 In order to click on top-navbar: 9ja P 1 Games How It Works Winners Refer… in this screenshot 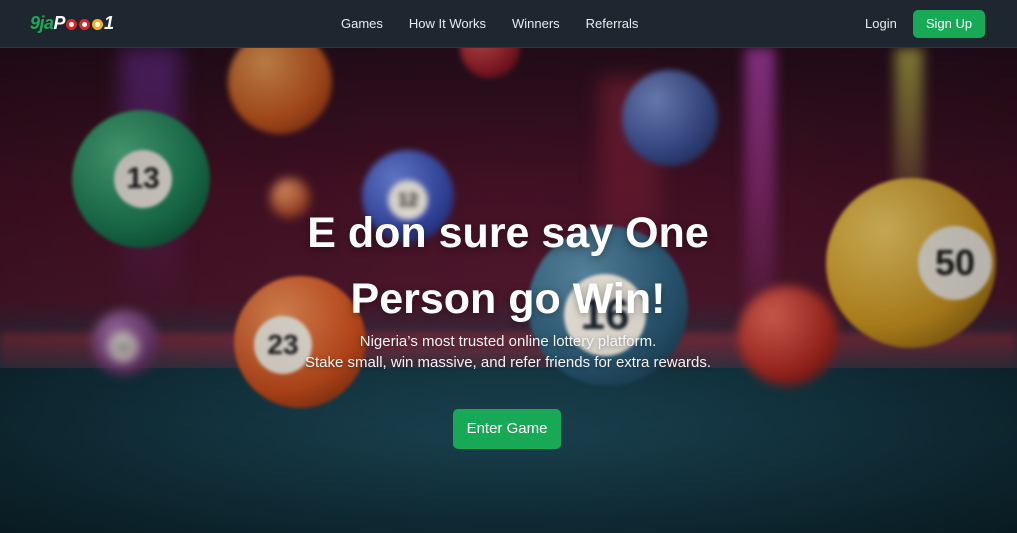, I will do `click(508, 24)`.